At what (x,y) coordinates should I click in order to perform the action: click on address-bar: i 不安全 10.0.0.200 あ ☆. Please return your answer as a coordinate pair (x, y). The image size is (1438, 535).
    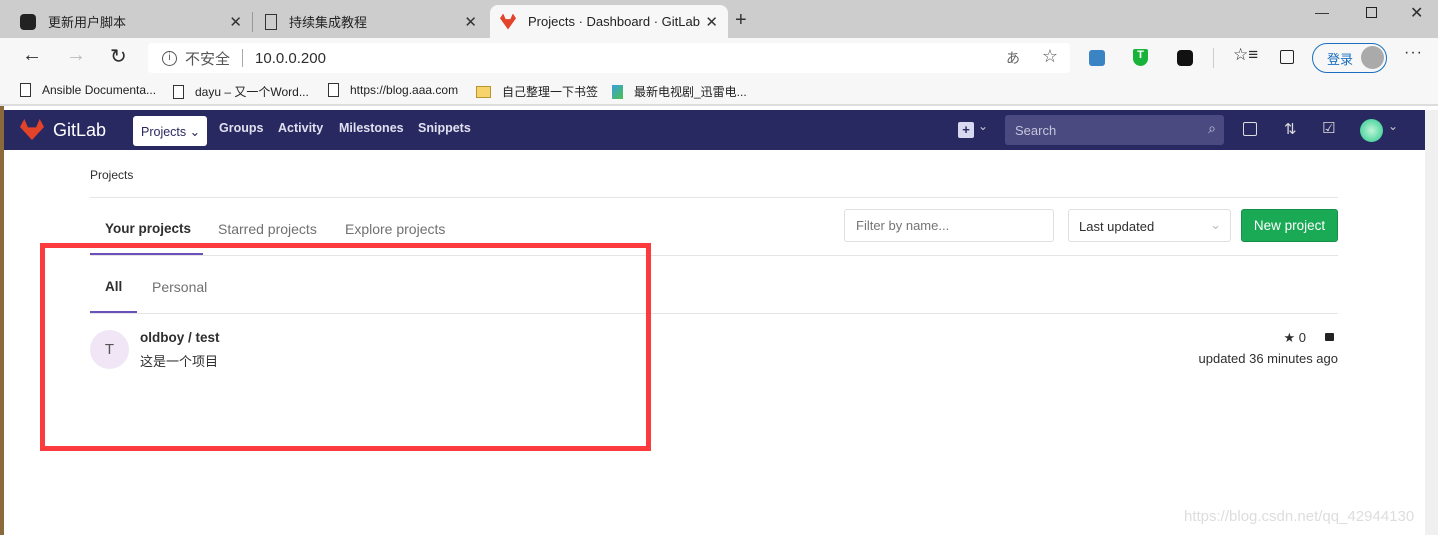
    Looking at the image, I should click on (609, 58).